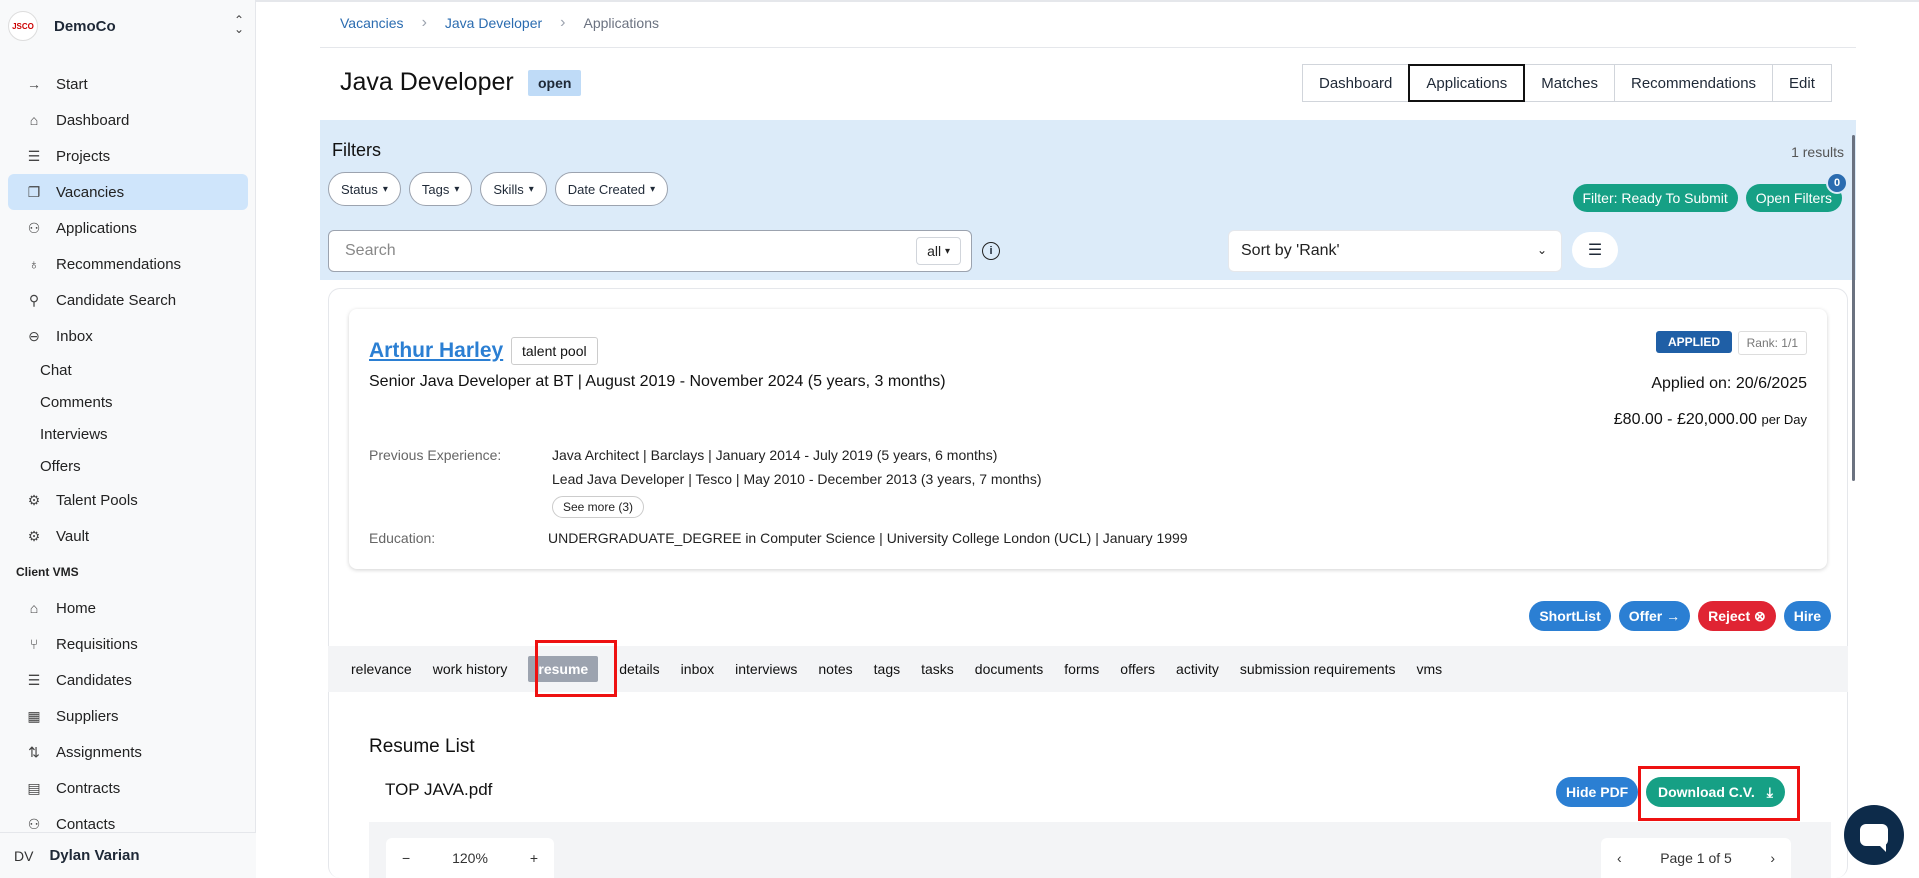 Image resolution: width=1919 pixels, height=878 pixels. I want to click on user-profile: DV Dylan Varian, so click(128, 855).